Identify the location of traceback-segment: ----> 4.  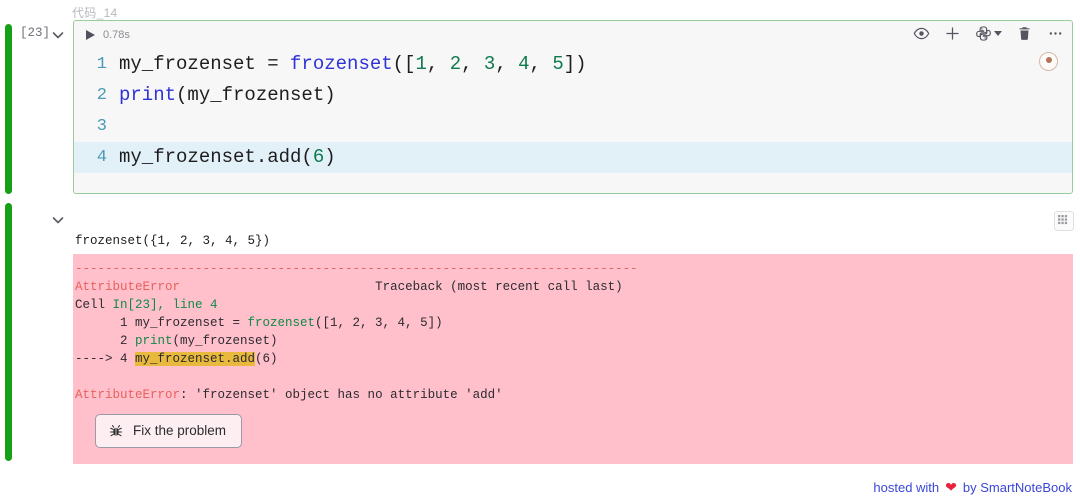
(105, 359).